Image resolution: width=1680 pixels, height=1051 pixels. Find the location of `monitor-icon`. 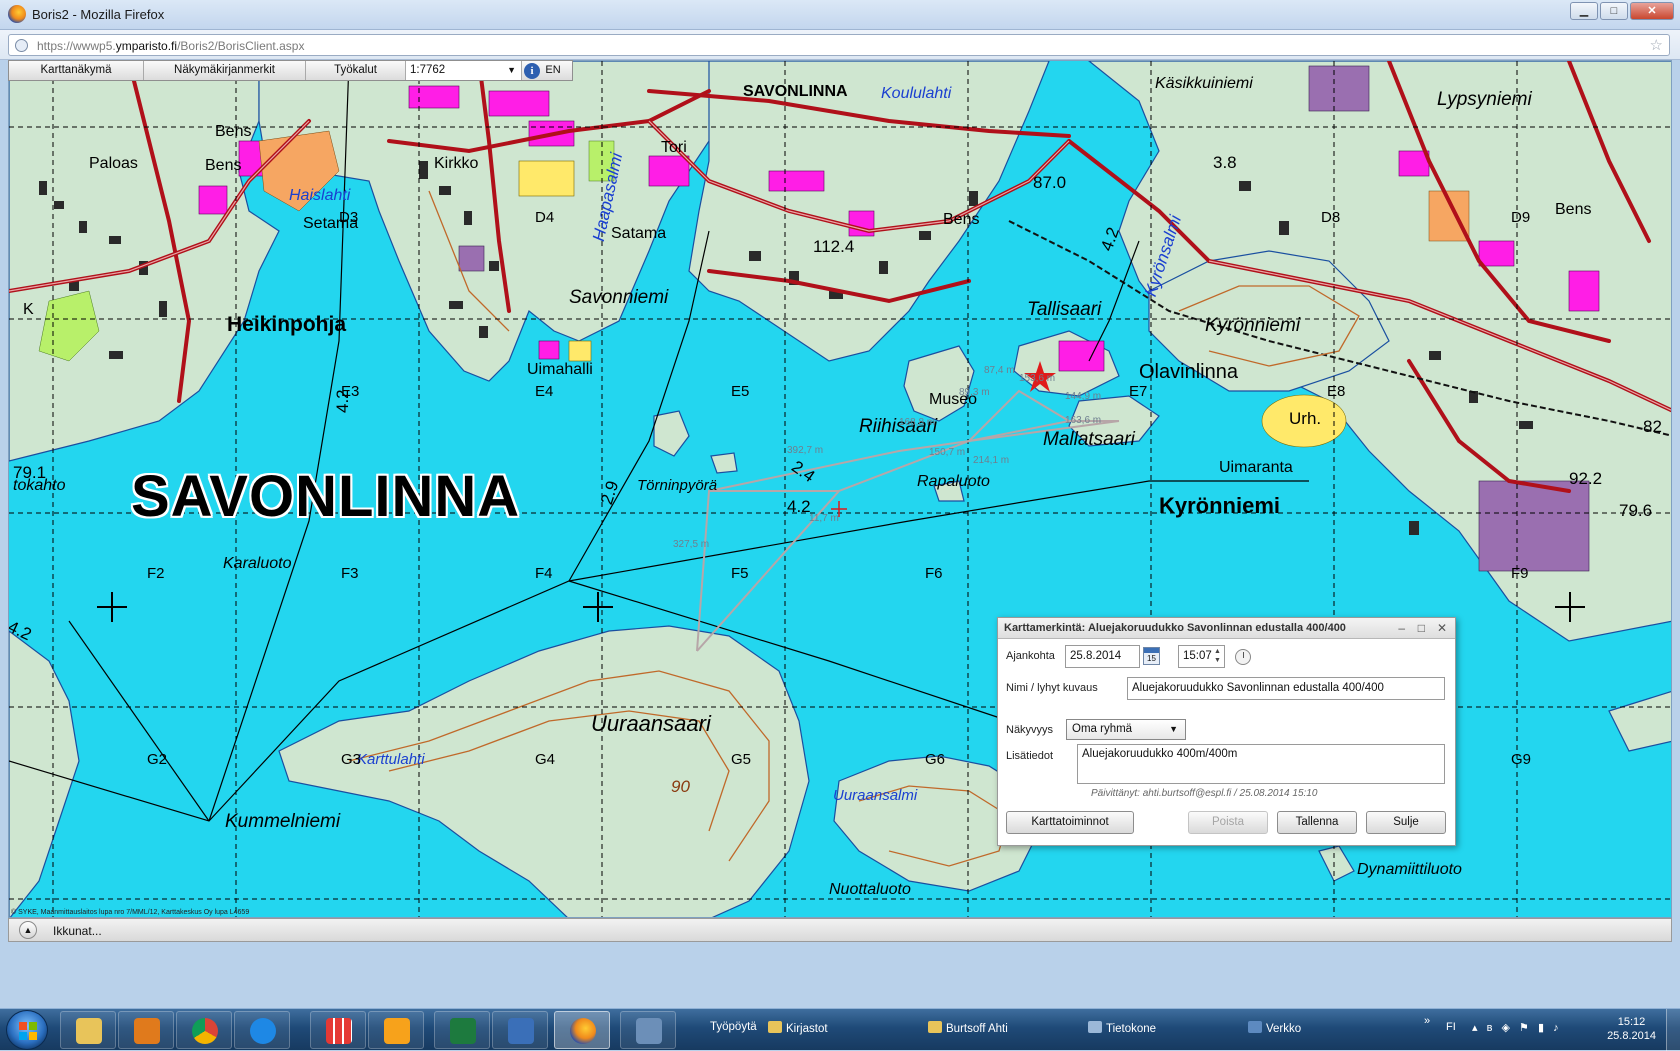

monitor-icon is located at coordinates (649, 1031).